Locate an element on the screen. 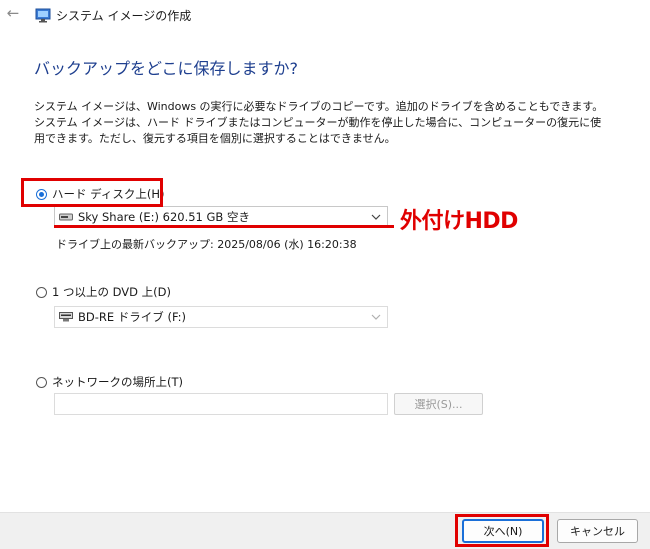 The width and height of the screenshot is (650, 549). radio-hard-disk-label: ハード ディスク上(H) is located at coordinates (108, 194).